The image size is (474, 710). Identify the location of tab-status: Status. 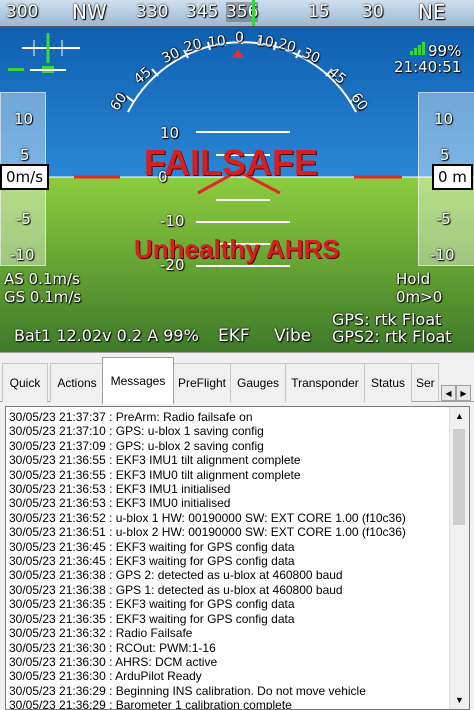
(388, 382).